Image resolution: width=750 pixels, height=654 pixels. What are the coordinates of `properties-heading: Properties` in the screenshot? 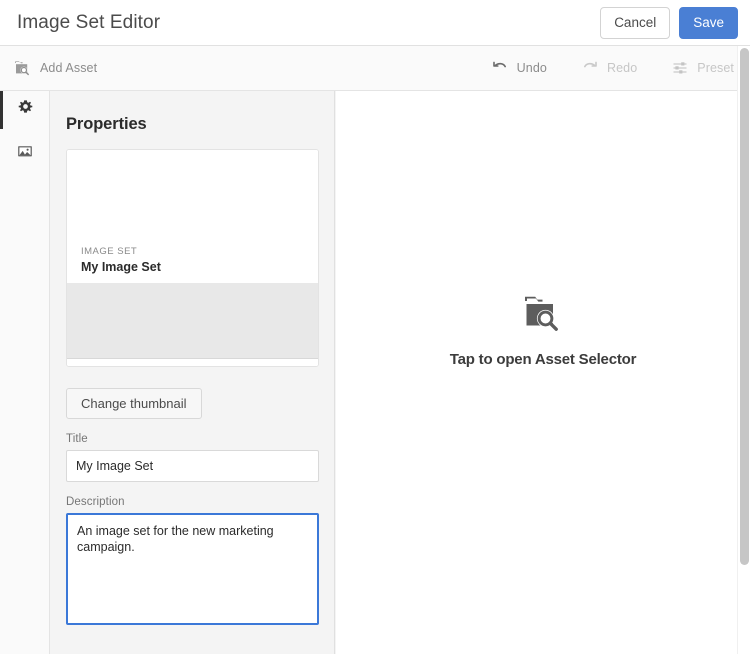 It's located at (106, 124).